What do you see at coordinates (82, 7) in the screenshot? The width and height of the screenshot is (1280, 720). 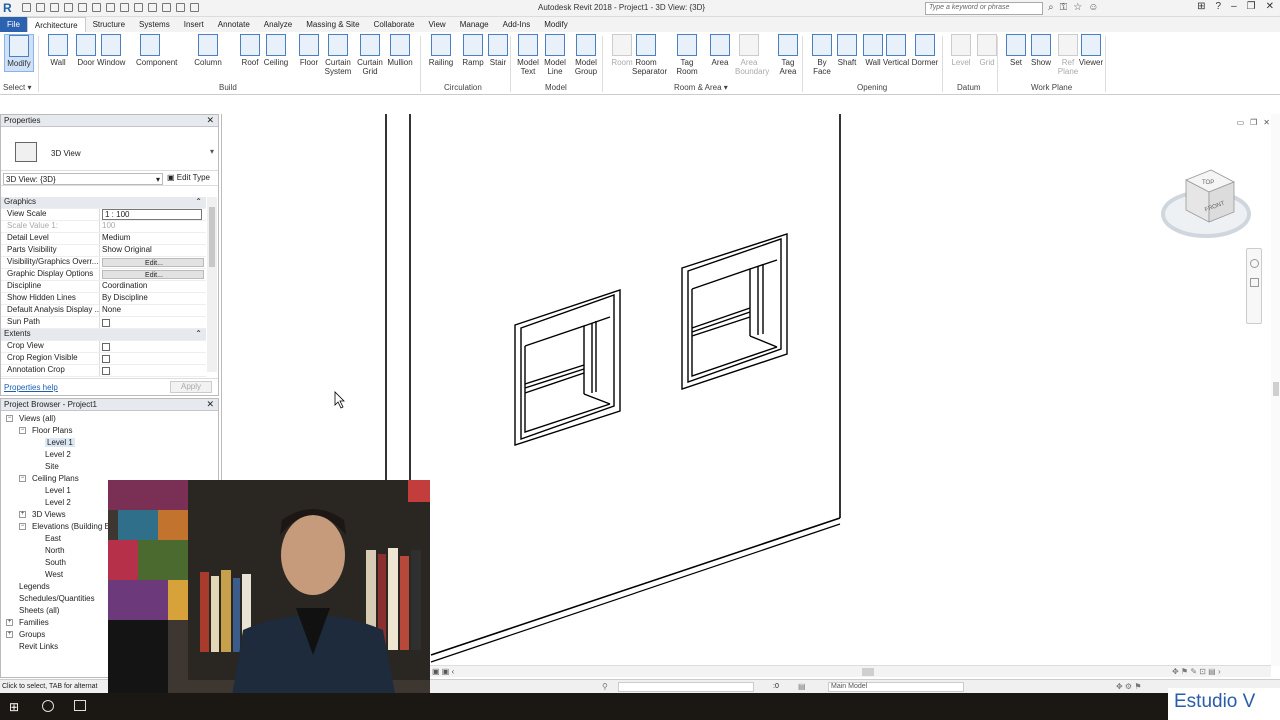 I see `redo-icon` at bounding box center [82, 7].